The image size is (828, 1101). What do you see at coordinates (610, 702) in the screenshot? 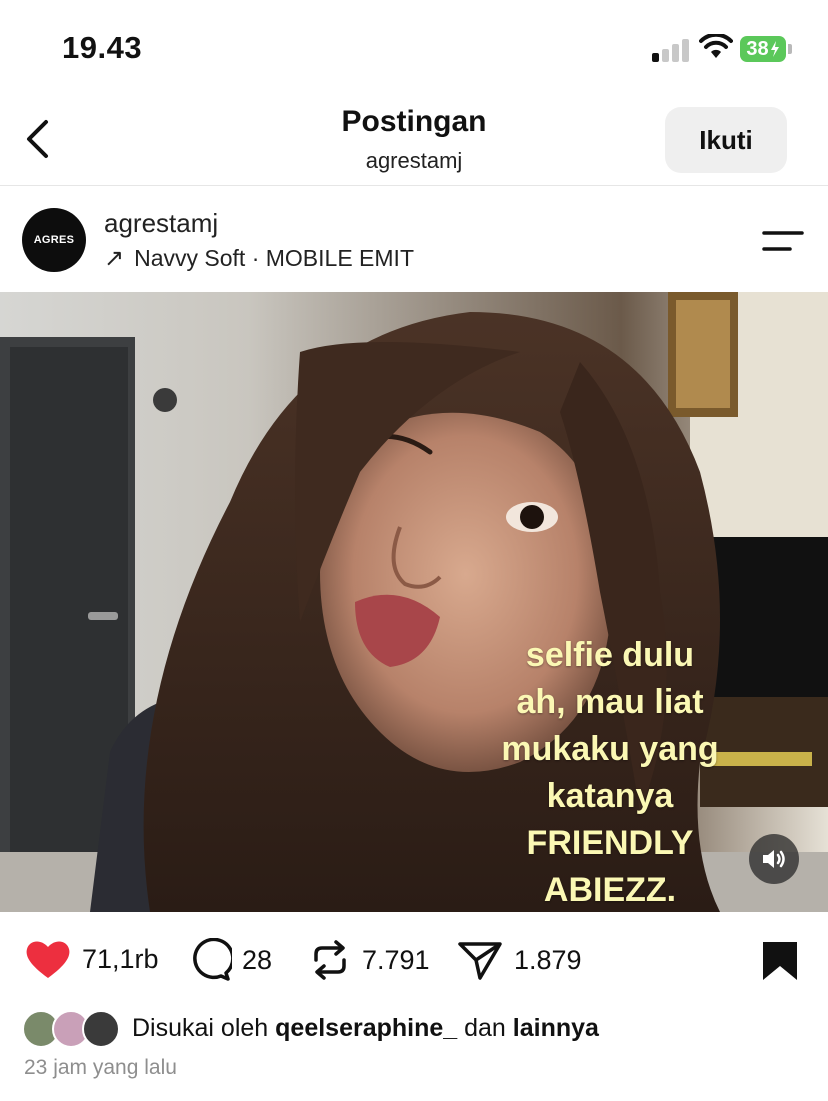
I see `caption-line: ah, mau liat` at bounding box center [610, 702].